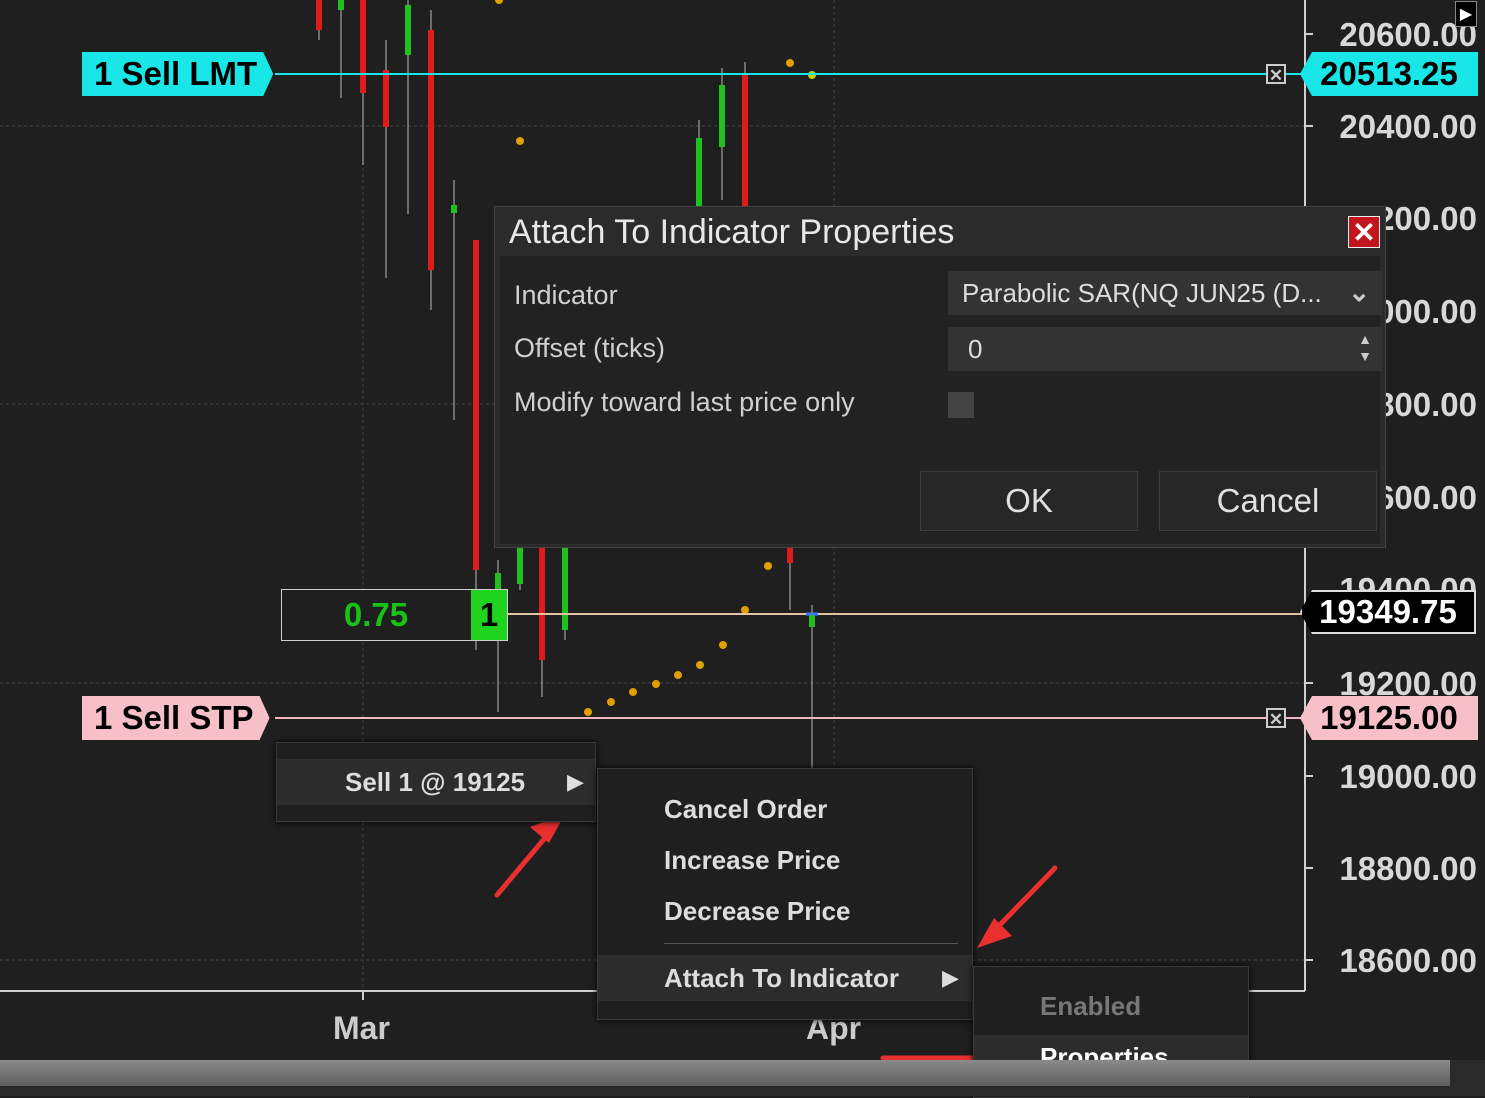 The height and width of the screenshot is (1098, 1485). I want to click on stop-price-tag: 19125.00, so click(1389, 718).